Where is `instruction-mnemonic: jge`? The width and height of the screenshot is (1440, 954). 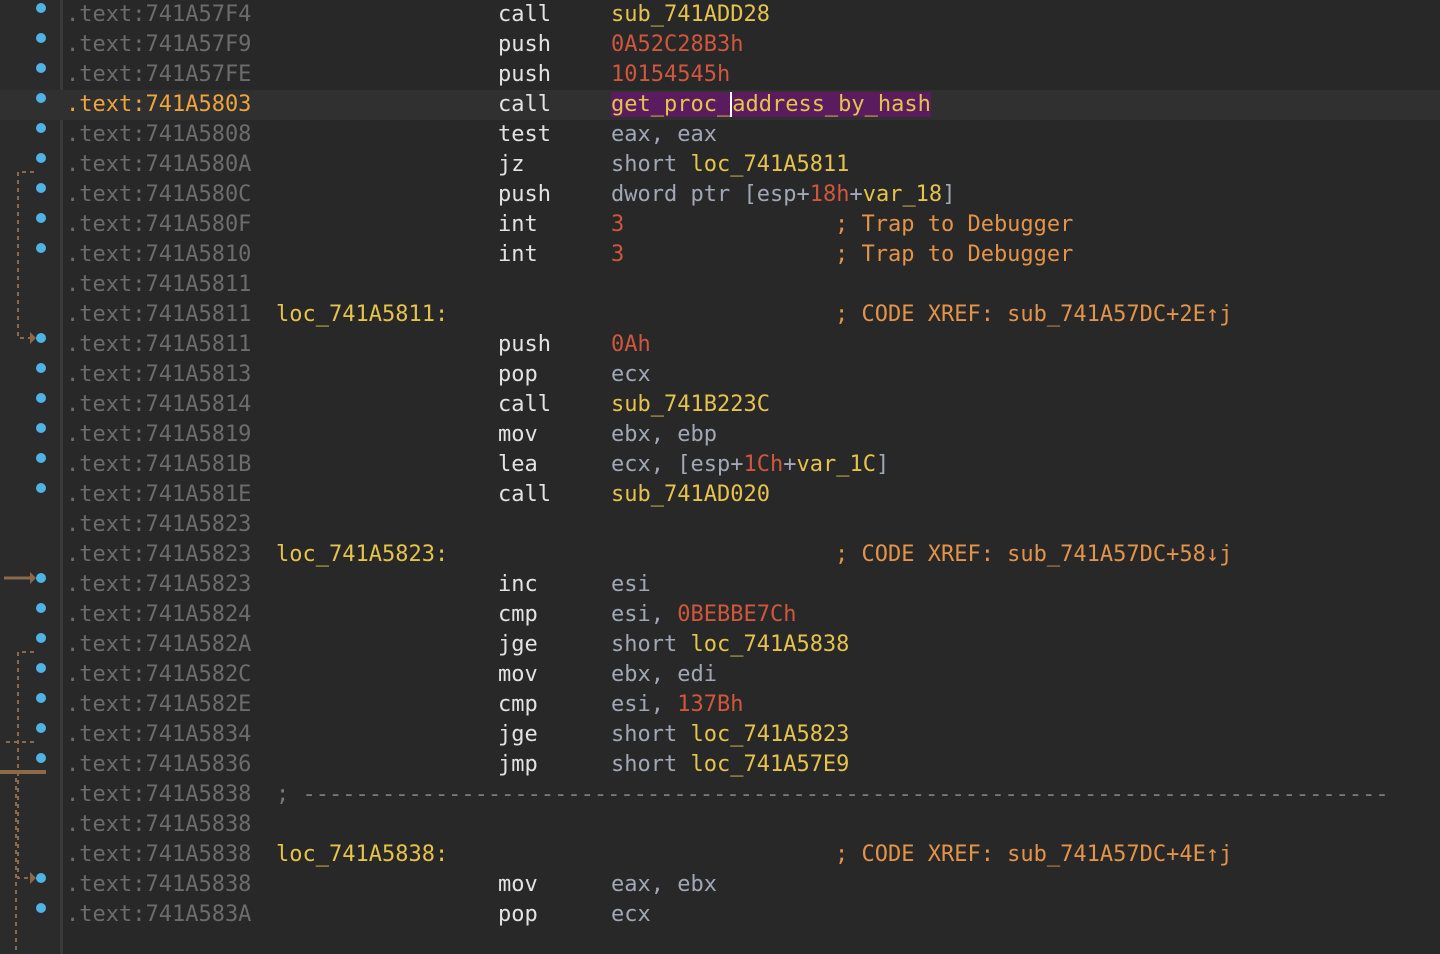 instruction-mnemonic: jge is located at coordinates (518, 735).